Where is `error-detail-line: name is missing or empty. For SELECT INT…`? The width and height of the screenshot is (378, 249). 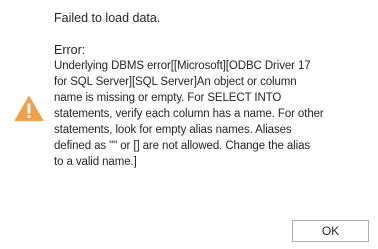
error-detail-line: name is missing or empty. For SELECT INT… is located at coordinates (168, 98).